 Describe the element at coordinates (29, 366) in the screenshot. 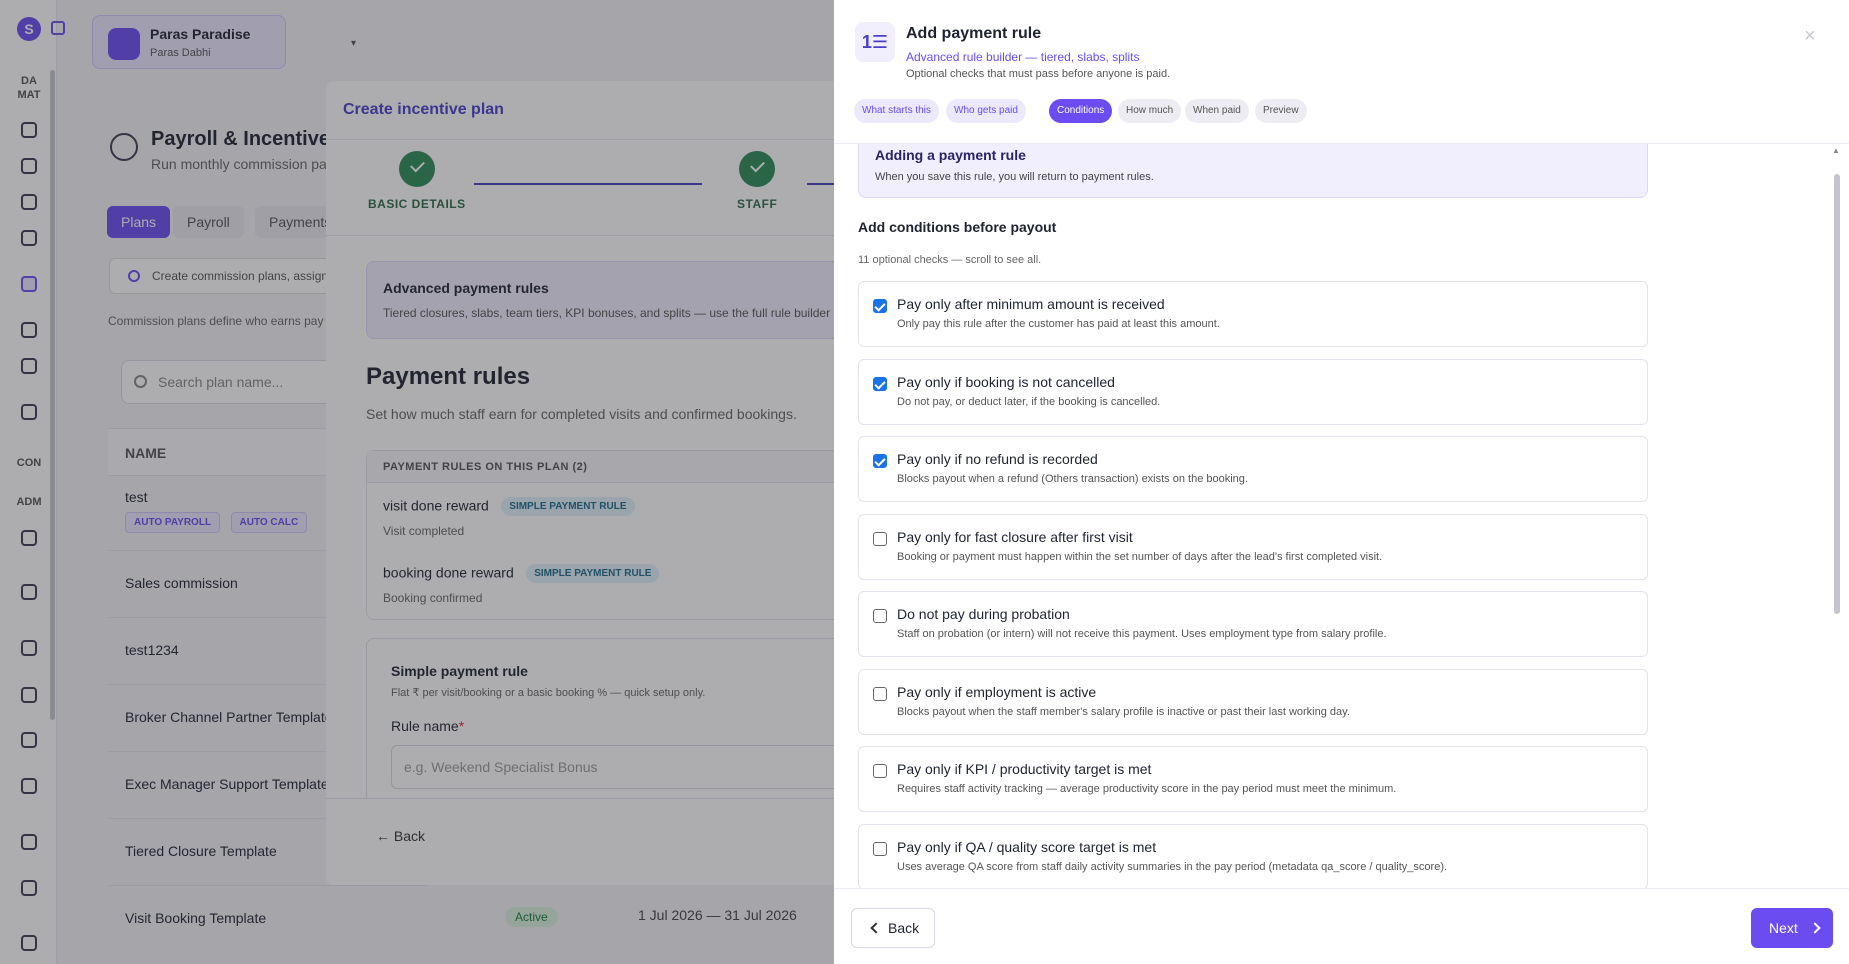

I see `monitor-icon` at that location.